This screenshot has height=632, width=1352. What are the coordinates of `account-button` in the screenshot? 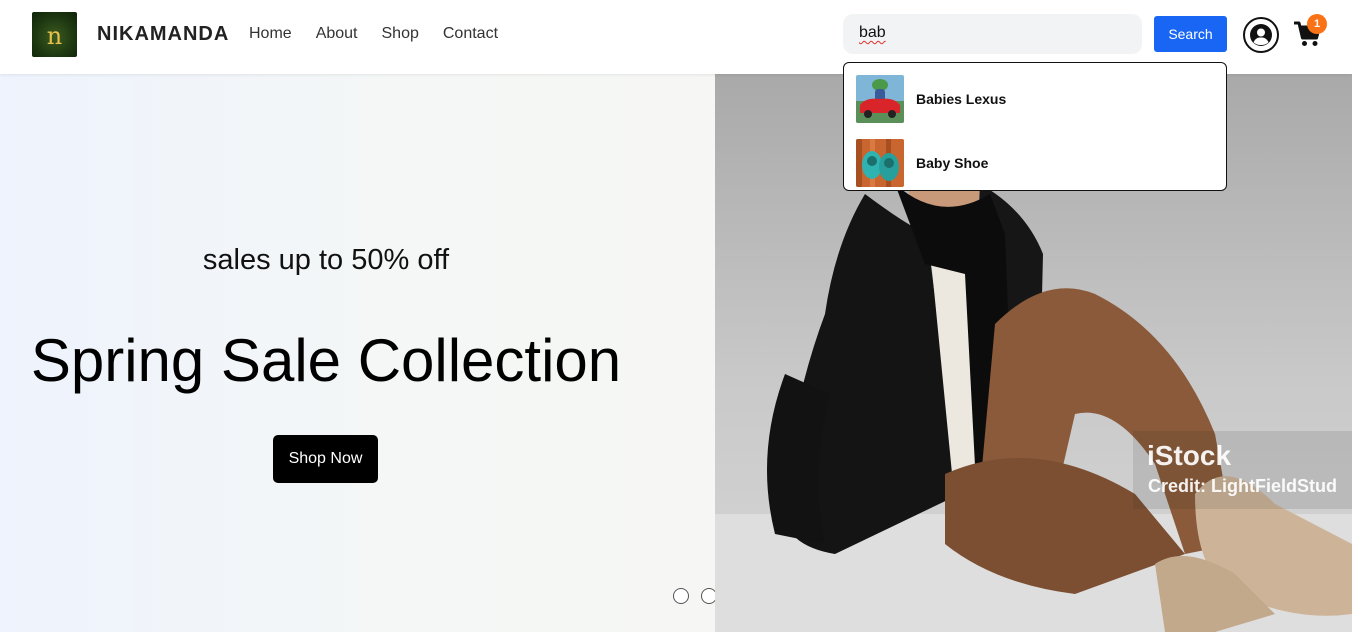 It's located at (1261, 35).